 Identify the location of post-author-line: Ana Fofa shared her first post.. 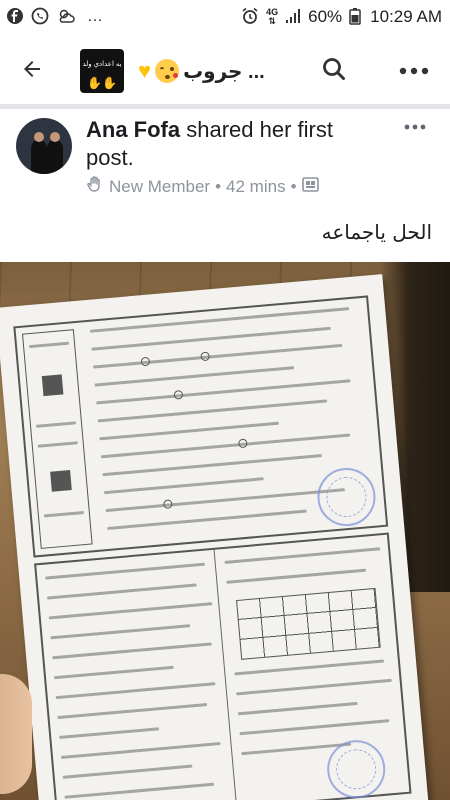
(236, 144).